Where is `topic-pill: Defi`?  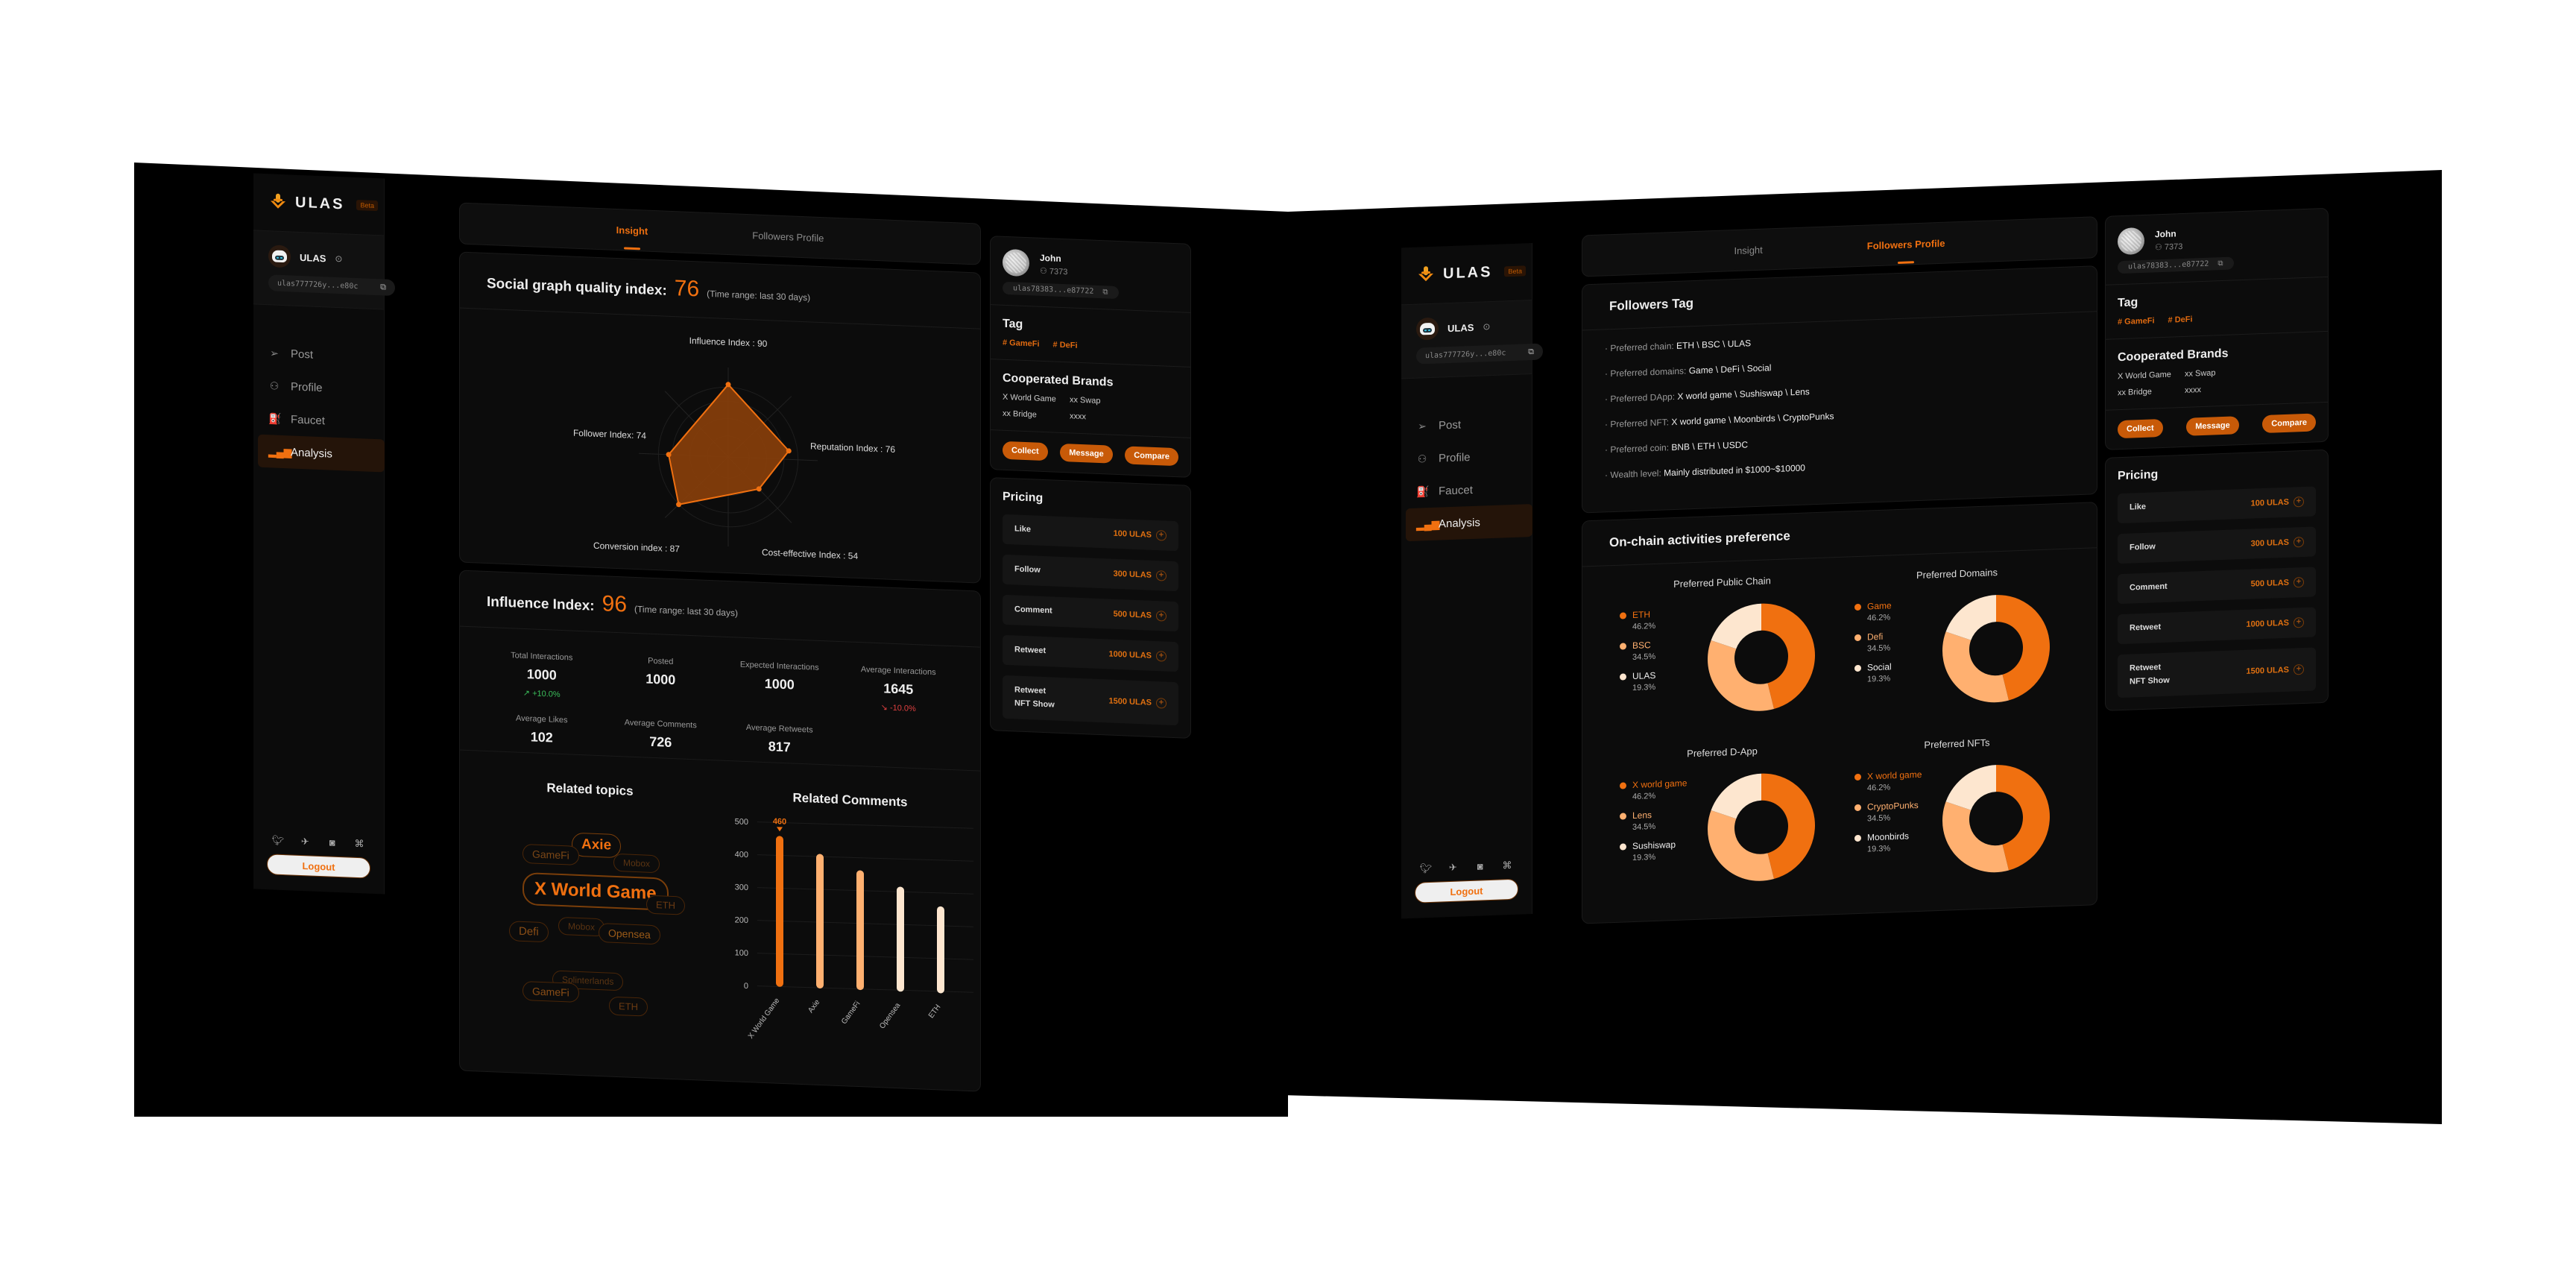 topic-pill: Defi is located at coordinates (529, 932).